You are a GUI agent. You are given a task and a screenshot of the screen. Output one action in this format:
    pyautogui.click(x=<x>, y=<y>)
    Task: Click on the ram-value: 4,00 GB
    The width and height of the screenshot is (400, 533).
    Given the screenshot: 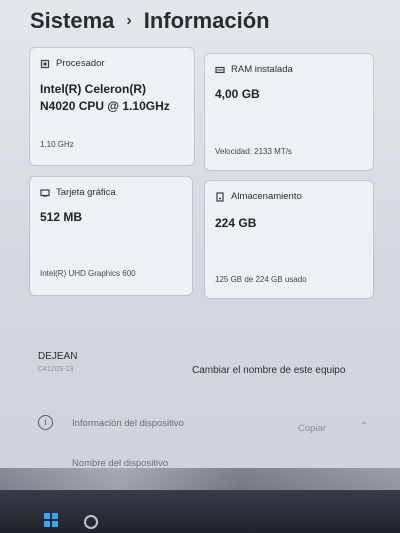 What is the action you would take?
    pyautogui.click(x=237, y=94)
    